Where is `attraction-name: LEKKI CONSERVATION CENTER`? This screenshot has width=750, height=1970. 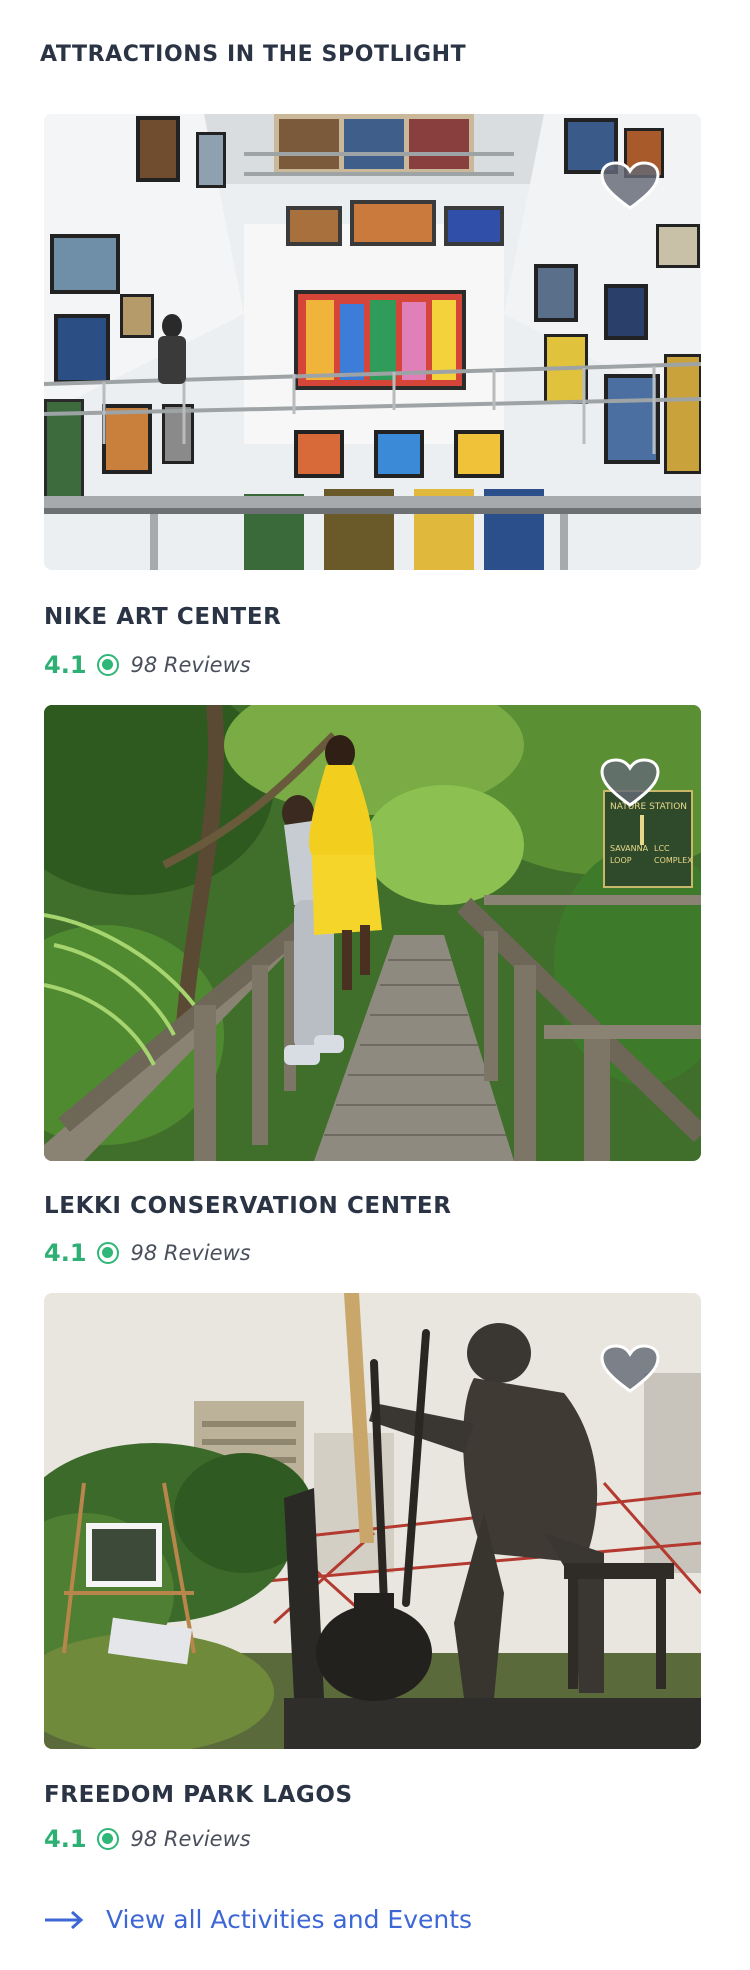
attraction-name: LEKKI CONSERVATION CENTER is located at coordinates (248, 1206).